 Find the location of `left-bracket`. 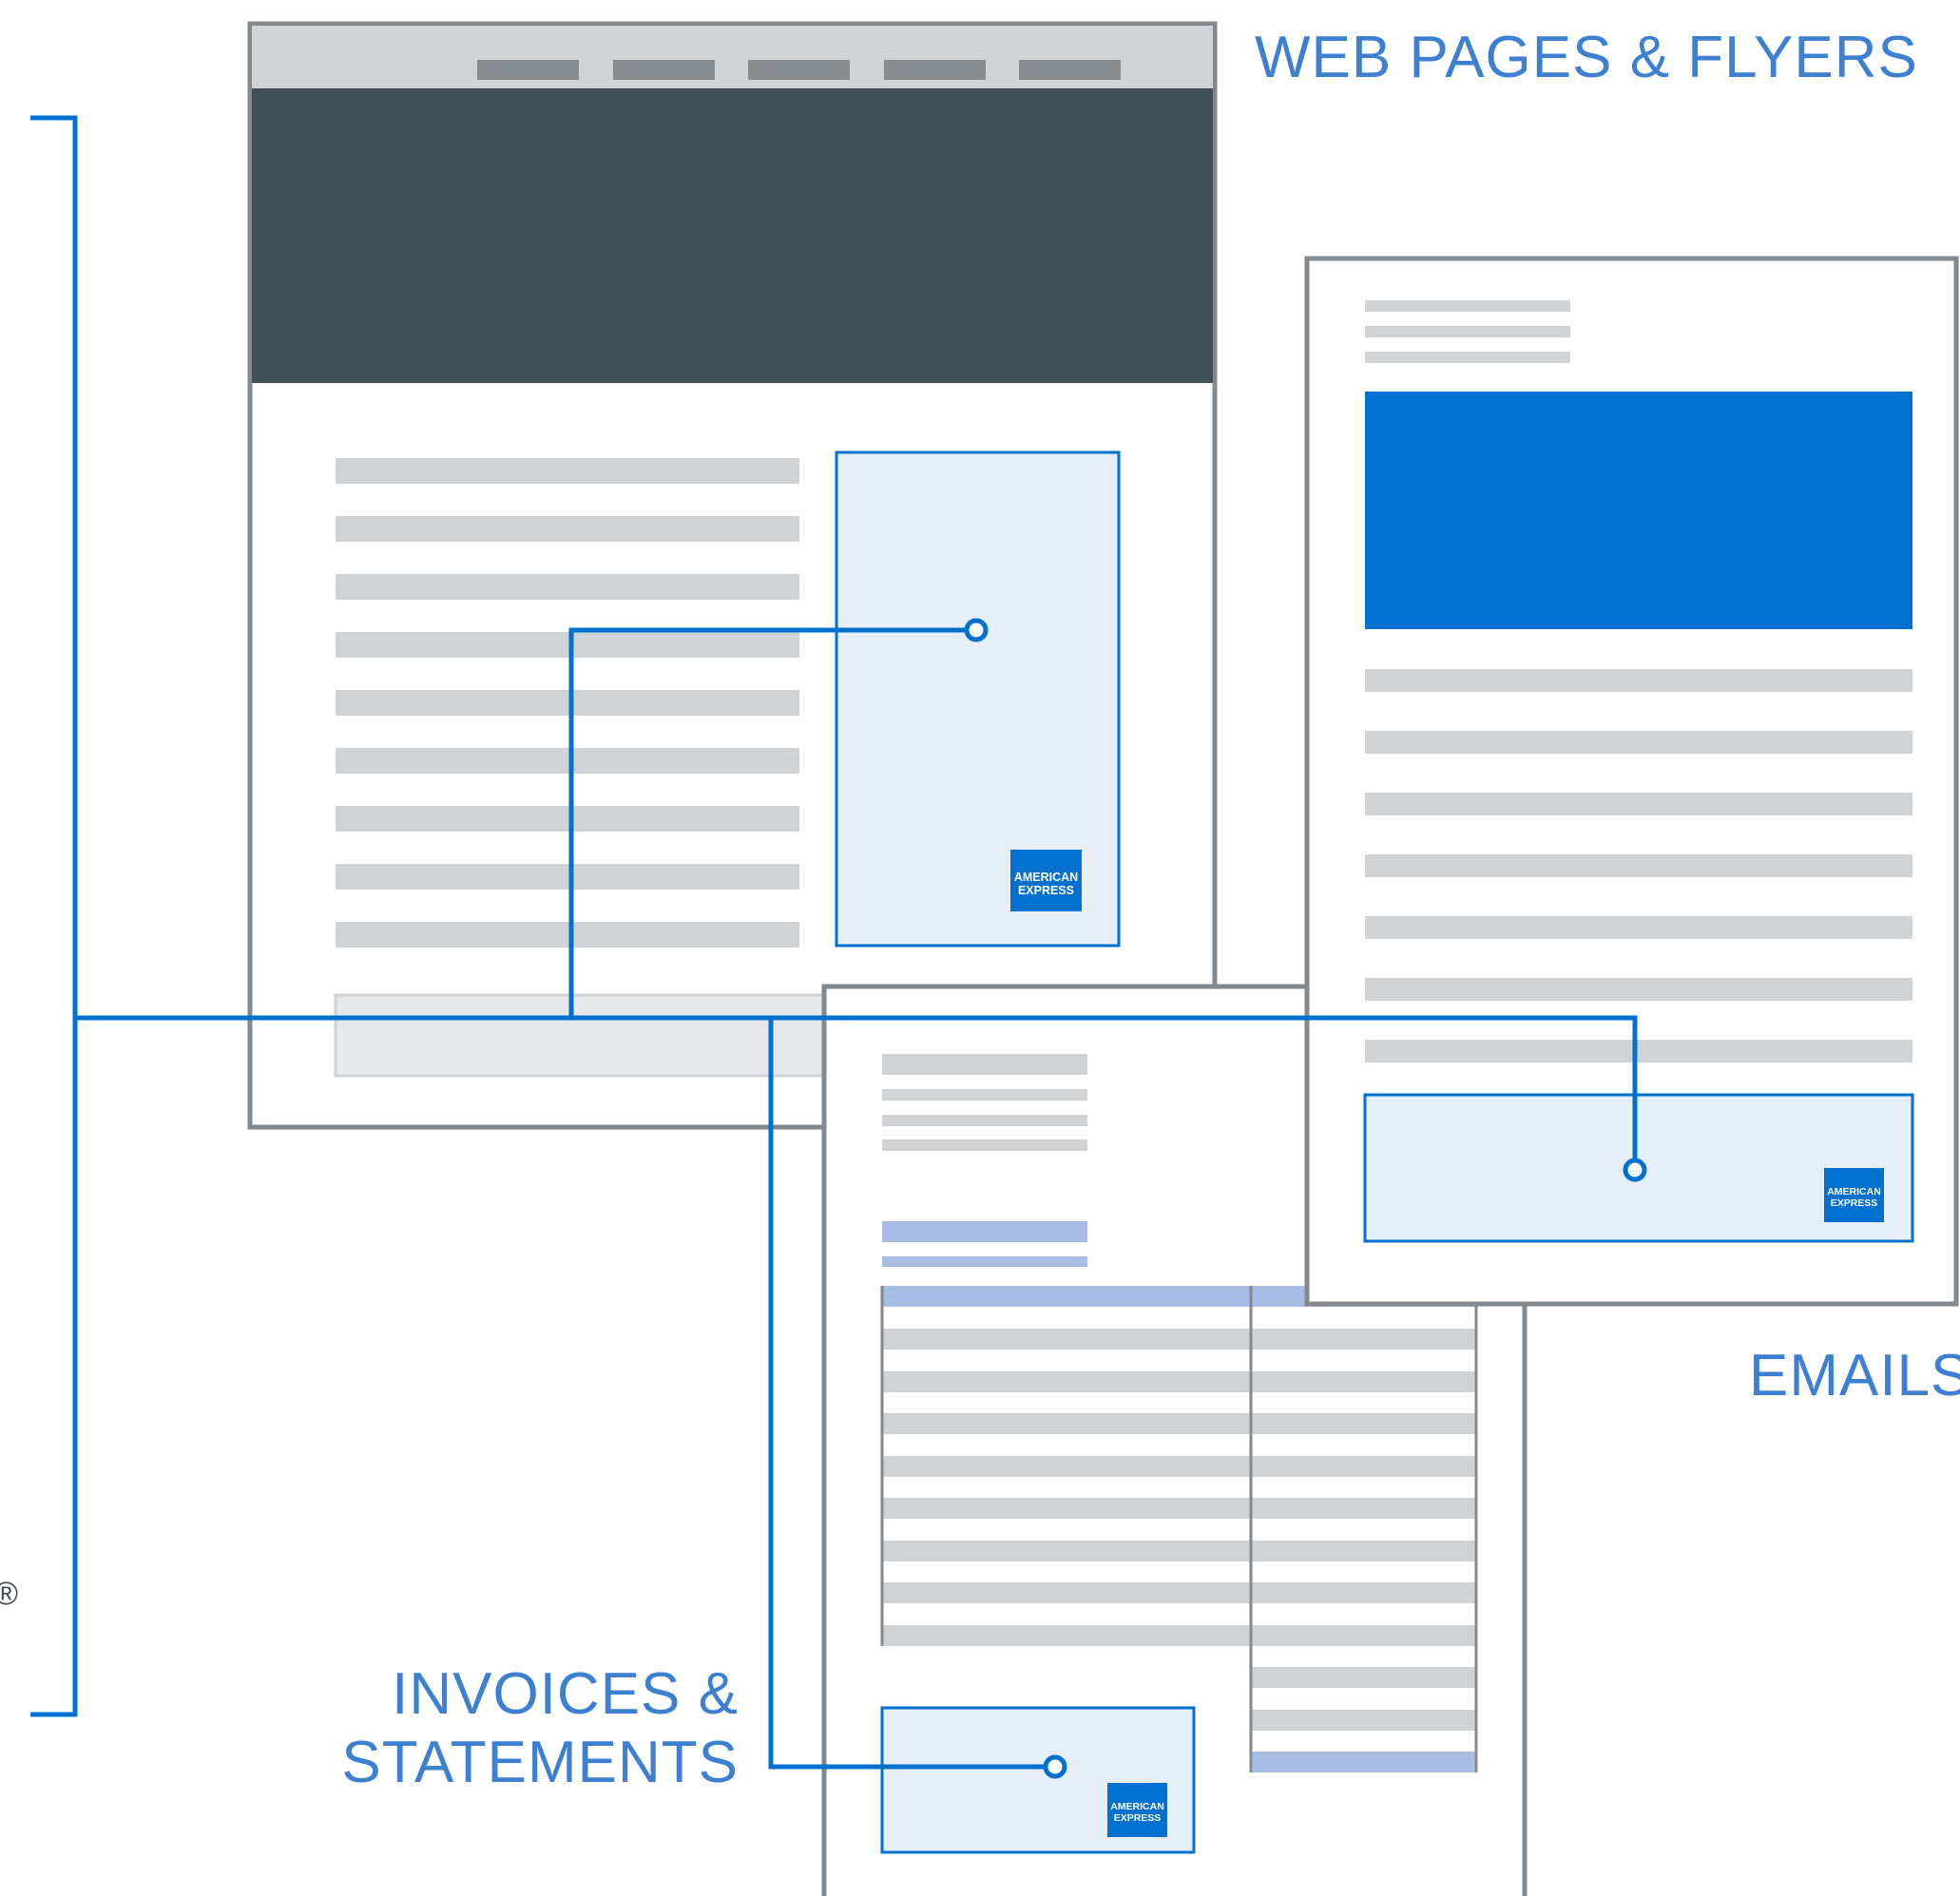

left-bracket is located at coordinates (54, 916).